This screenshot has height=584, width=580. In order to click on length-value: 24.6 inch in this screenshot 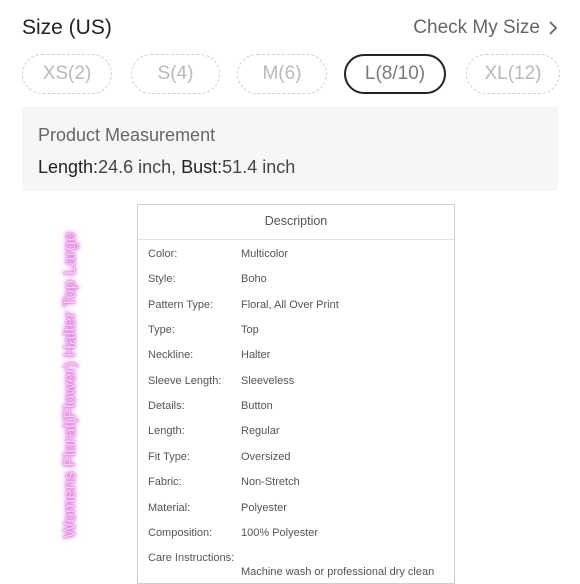, I will do `click(135, 167)`.